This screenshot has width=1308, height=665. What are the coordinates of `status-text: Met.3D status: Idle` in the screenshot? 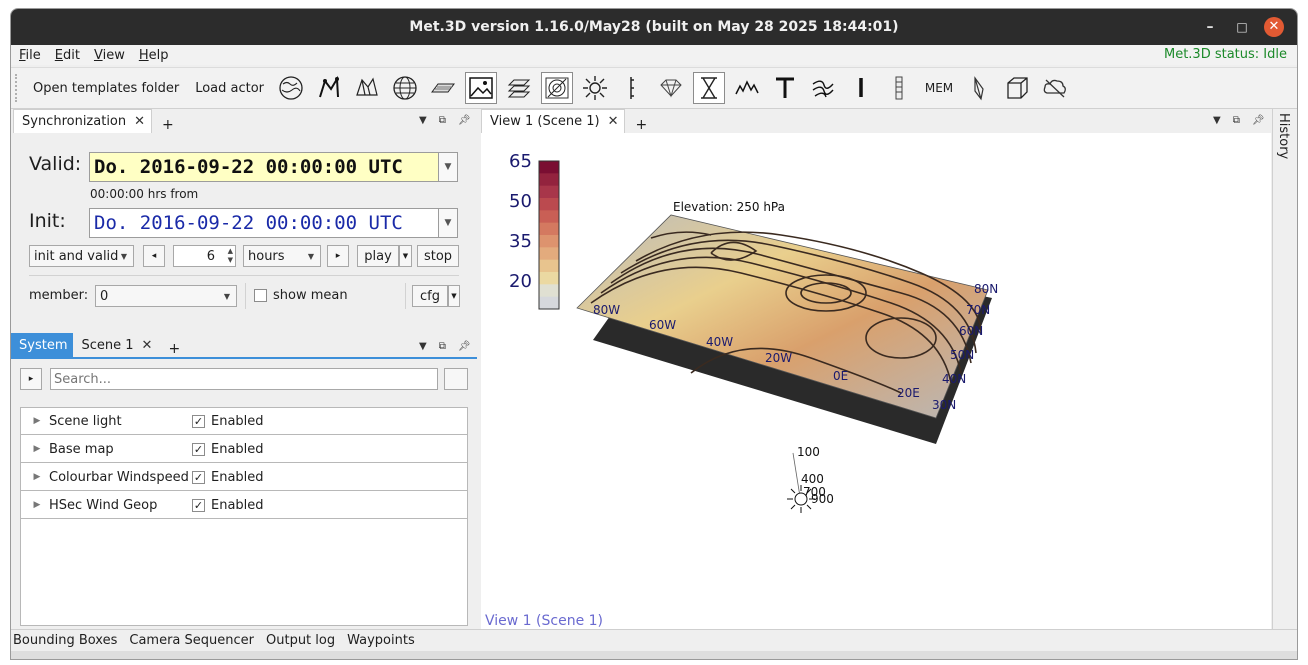 It's located at (1225, 54).